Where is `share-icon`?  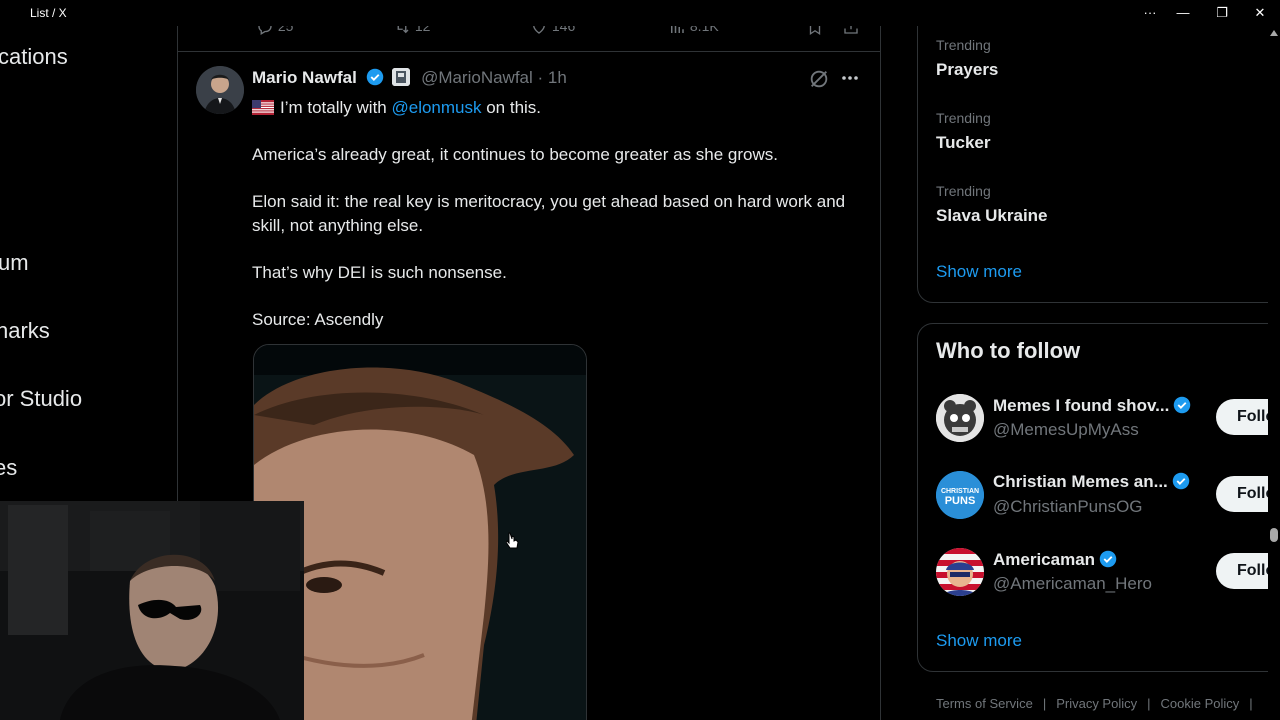 share-icon is located at coordinates (851, 30).